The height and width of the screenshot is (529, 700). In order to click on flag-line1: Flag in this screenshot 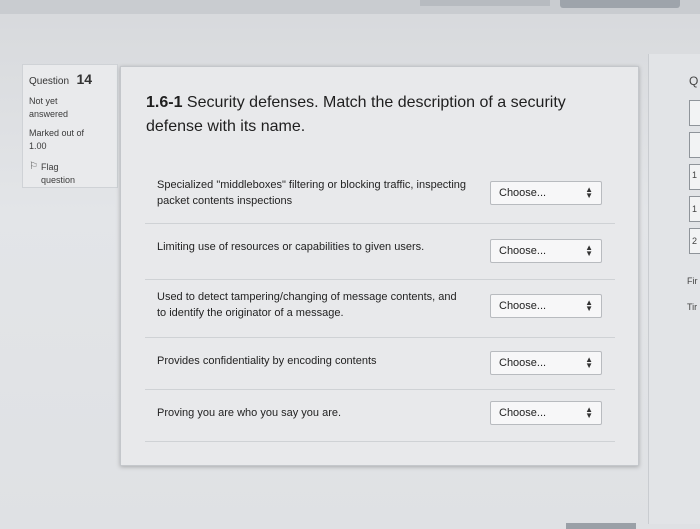, I will do `click(49, 167)`.